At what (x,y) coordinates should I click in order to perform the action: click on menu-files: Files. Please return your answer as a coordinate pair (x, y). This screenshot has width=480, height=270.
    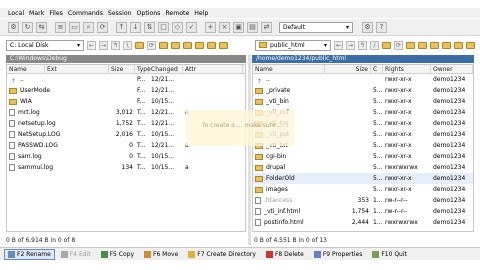
    Looking at the image, I should click on (56, 13).